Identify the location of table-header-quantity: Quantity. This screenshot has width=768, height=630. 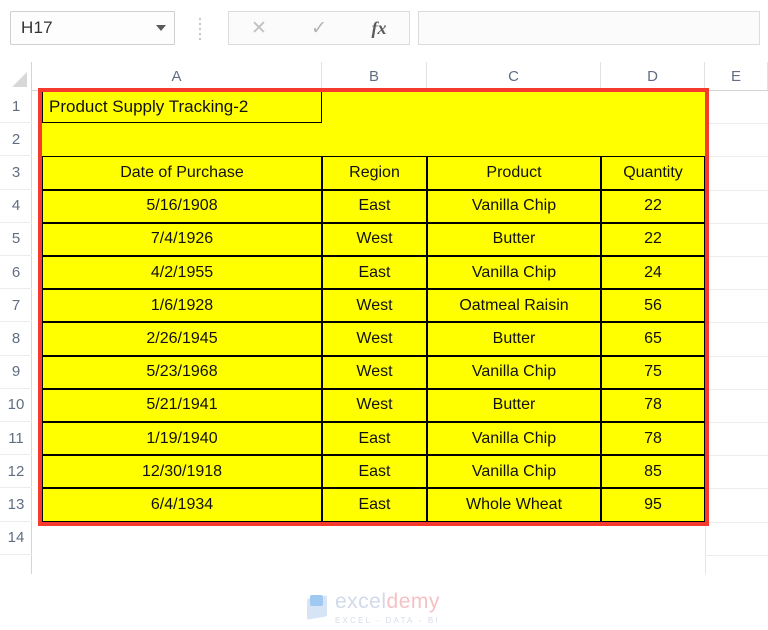
(653, 173).